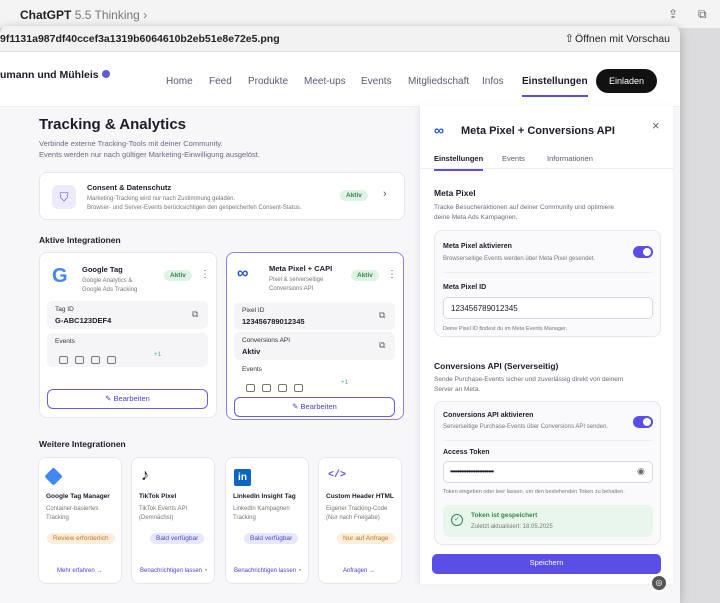 The height and width of the screenshot is (603, 720). What do you see at coordinates (64, 309) in the screenshot?
I see `tag-id-label: Tag ID` at bounding box center [64, 309].